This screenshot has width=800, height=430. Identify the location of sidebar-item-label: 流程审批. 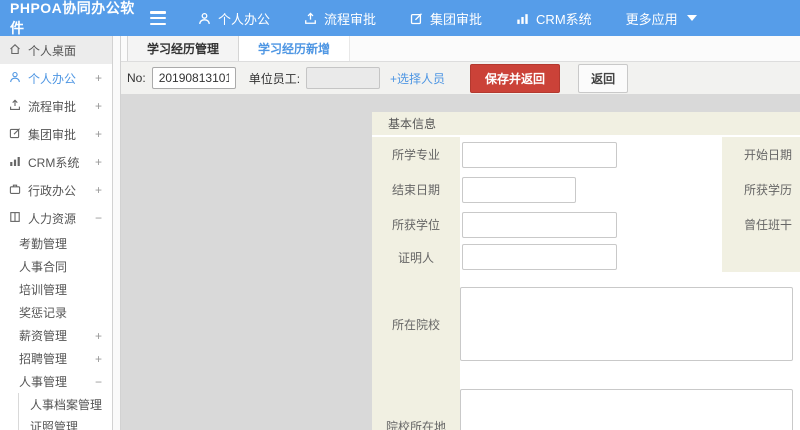
(52, 106).